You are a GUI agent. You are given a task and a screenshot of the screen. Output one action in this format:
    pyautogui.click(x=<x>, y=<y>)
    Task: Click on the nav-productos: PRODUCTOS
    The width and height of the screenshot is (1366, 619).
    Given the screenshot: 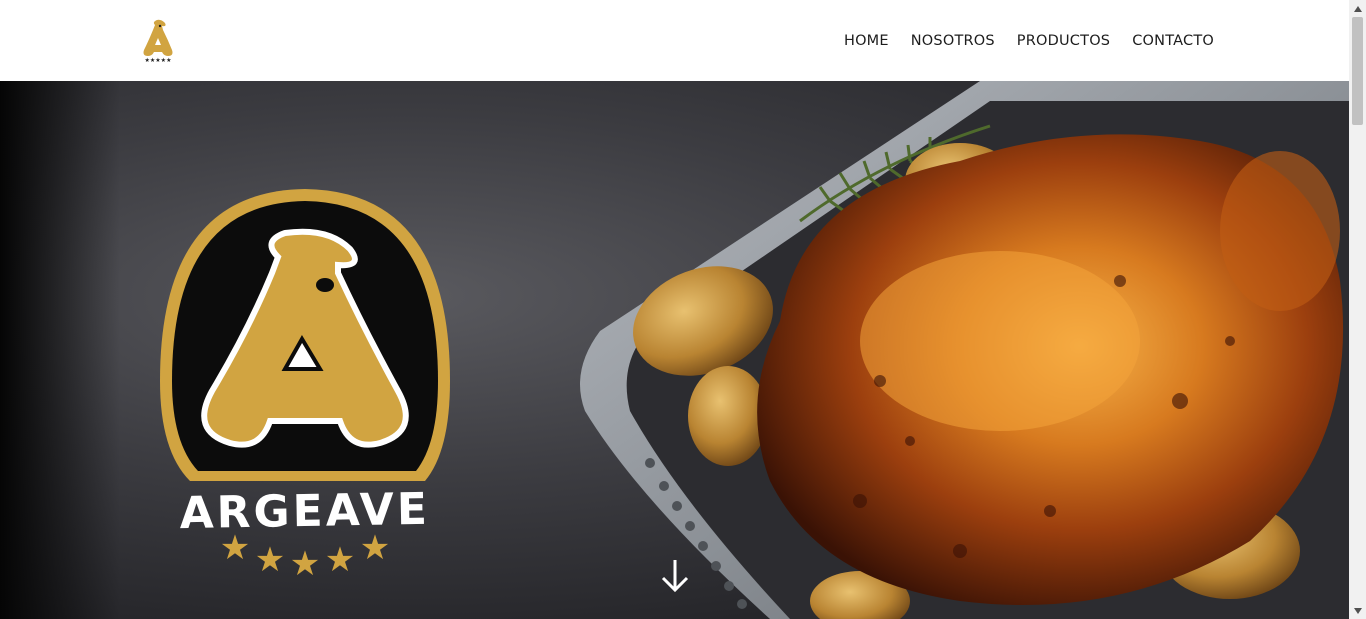 What is the action you would take?
    pyautogui.click(x=1063, y=41)
    